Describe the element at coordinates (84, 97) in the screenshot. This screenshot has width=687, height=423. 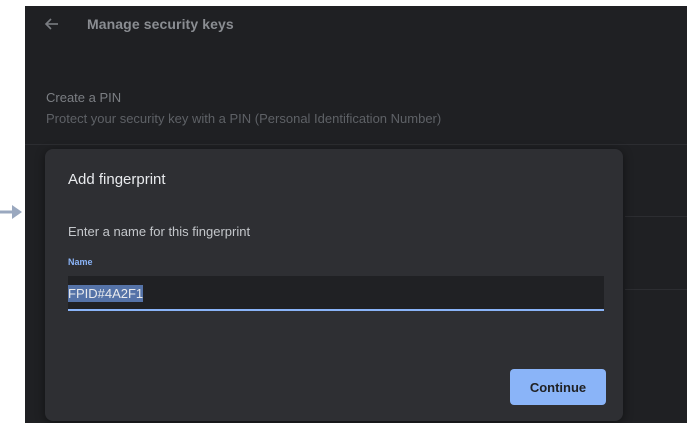
I see `create-pin-title: Create a PIN` at that location.